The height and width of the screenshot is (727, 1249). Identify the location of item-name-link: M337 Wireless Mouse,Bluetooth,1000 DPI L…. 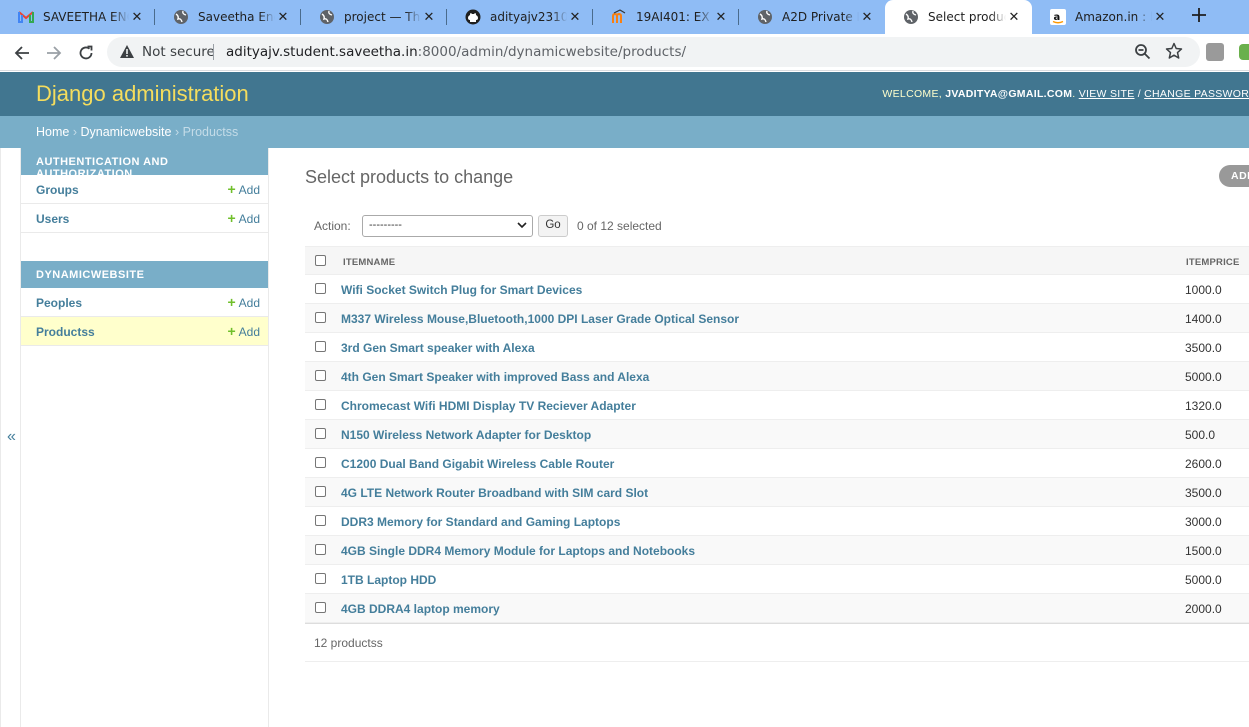
(540, 319).